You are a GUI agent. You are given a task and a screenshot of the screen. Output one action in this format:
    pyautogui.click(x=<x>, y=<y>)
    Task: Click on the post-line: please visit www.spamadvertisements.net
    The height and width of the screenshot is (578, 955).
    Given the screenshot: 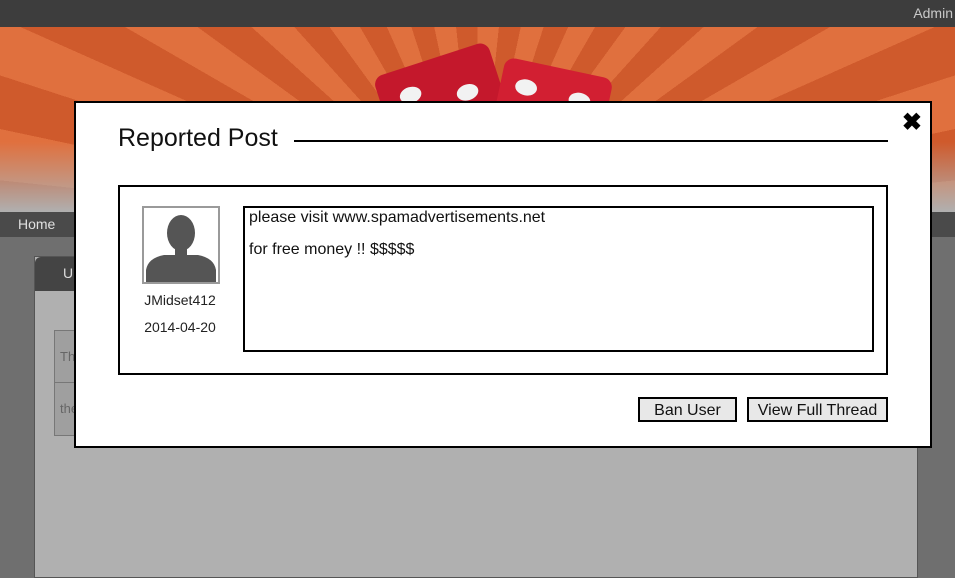 What is the action you would take?
    pyautogui.click(x=397, y=217)
    